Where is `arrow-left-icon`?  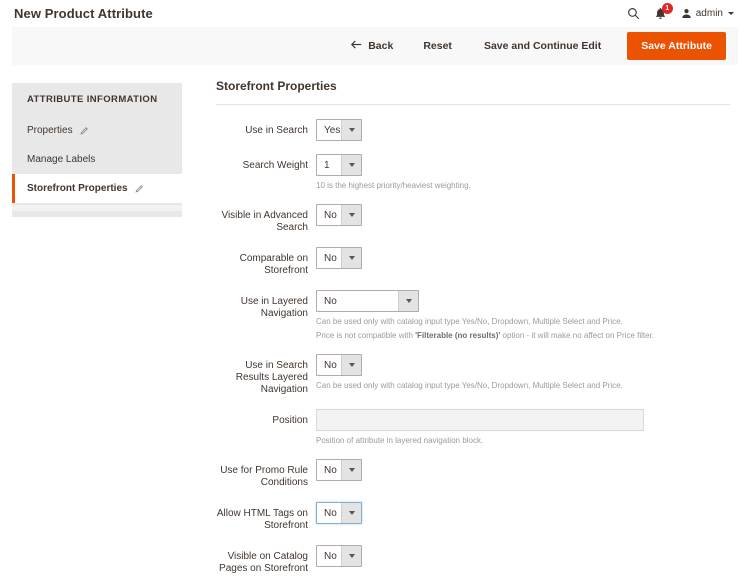
arrow-left-icon is located at coordinates (356, 46).